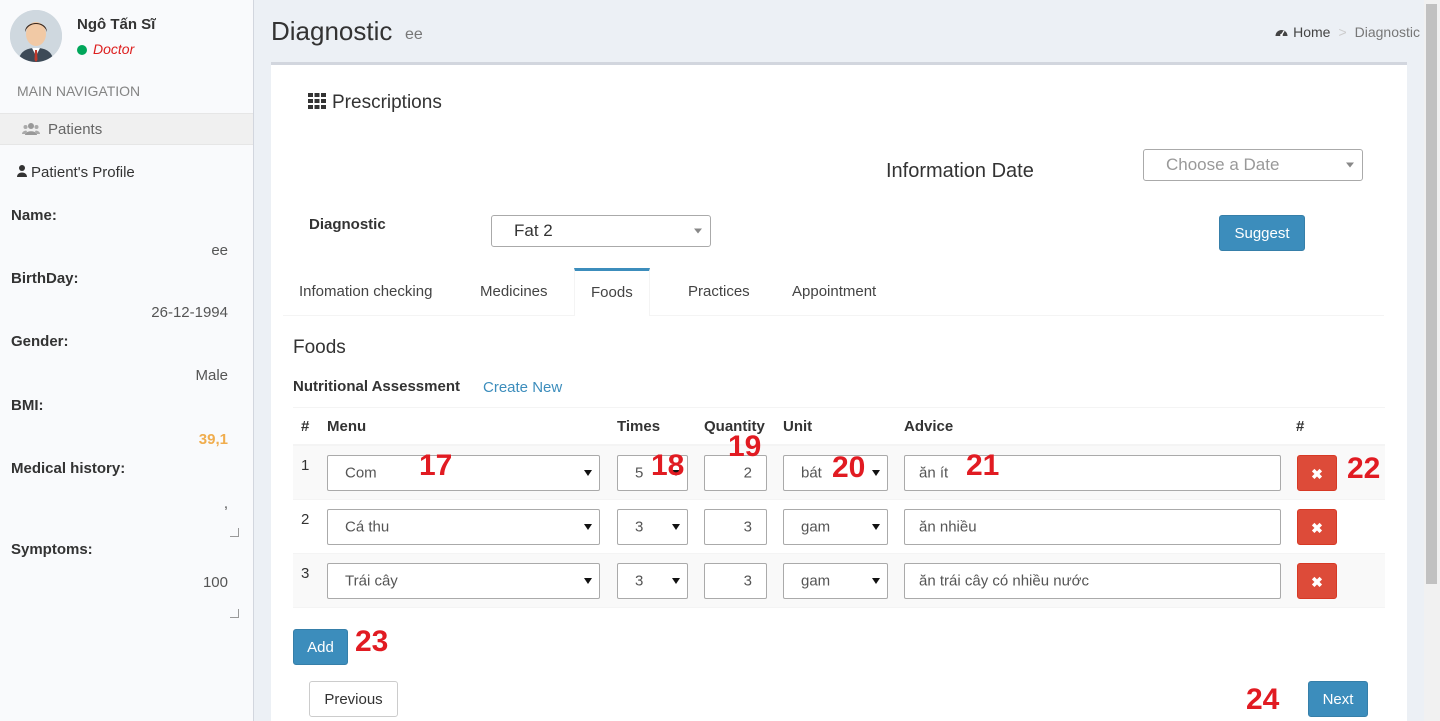  What do you see at coordinates (639, 426) in the screenshot?
I see `column-header: Times` at bounding box center [639, 426].